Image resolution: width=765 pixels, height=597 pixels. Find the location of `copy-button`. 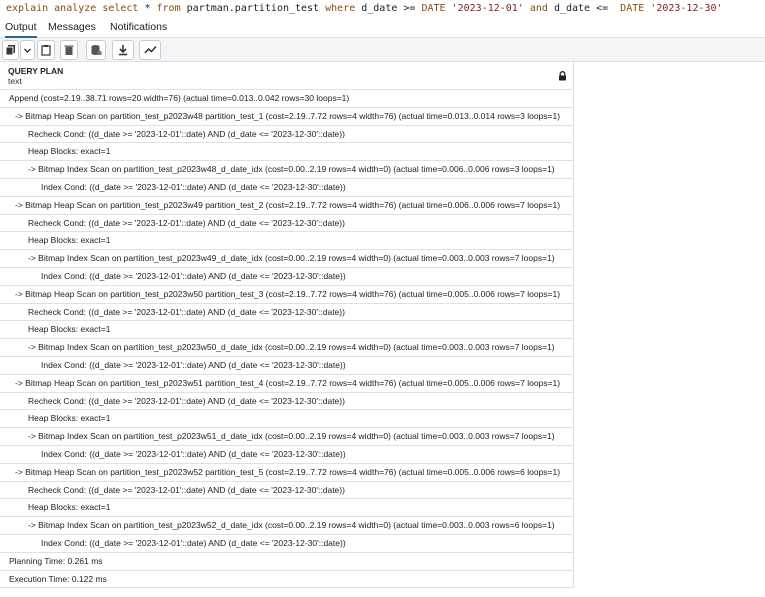

copy-button is located at coordinates (10, 50).